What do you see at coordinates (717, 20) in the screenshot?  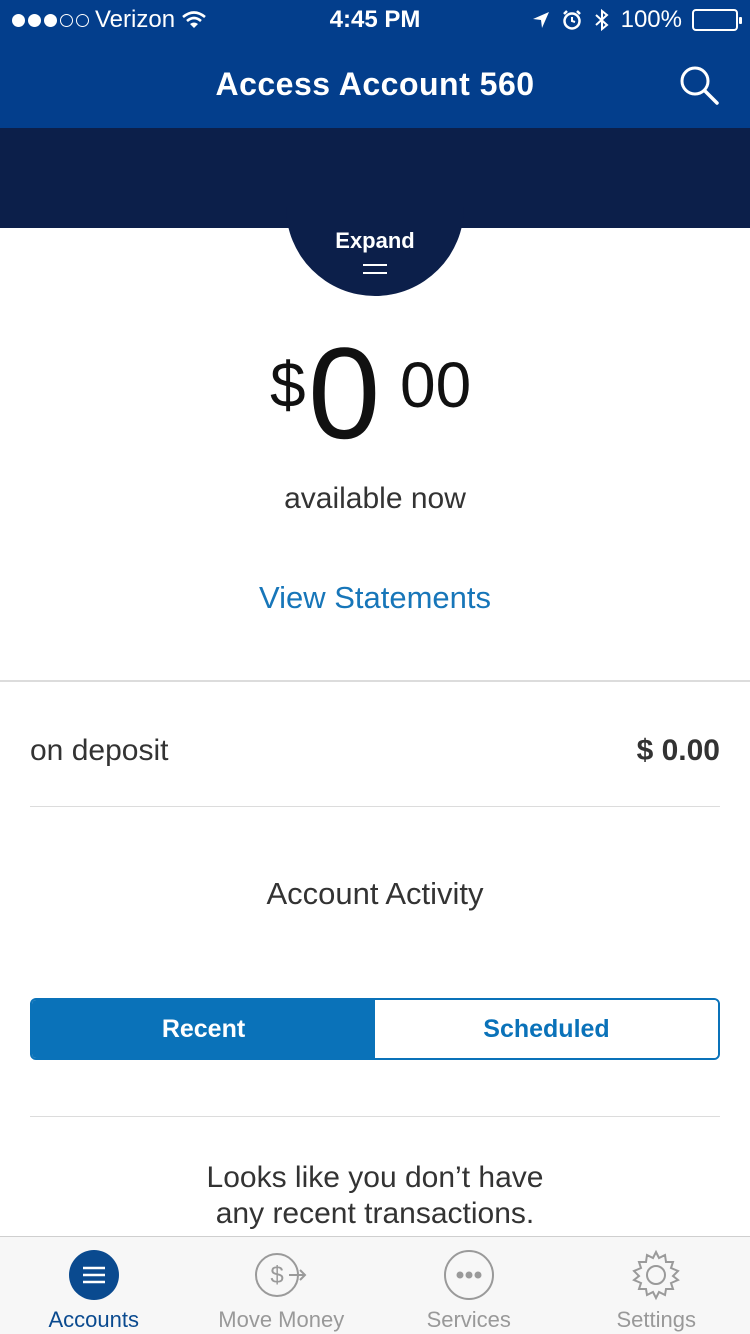 I see `battery-icon` at bounding box center [717, 20].